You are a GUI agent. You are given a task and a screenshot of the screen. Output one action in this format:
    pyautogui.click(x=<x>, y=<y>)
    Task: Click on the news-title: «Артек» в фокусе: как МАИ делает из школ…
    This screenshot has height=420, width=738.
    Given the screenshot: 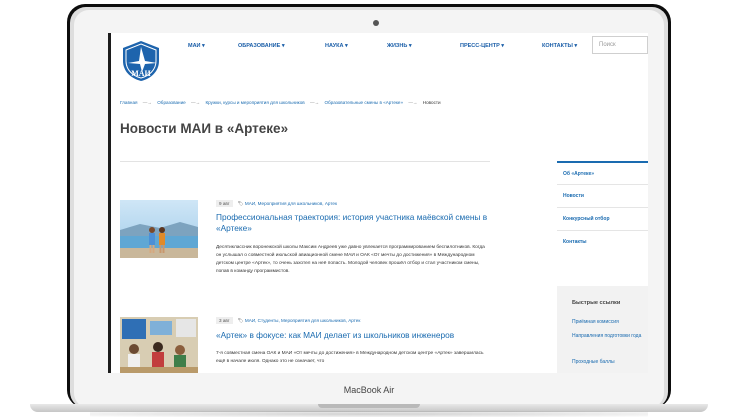 What is the action you would take?
    pyautogui.click(x=361, y=335)
    